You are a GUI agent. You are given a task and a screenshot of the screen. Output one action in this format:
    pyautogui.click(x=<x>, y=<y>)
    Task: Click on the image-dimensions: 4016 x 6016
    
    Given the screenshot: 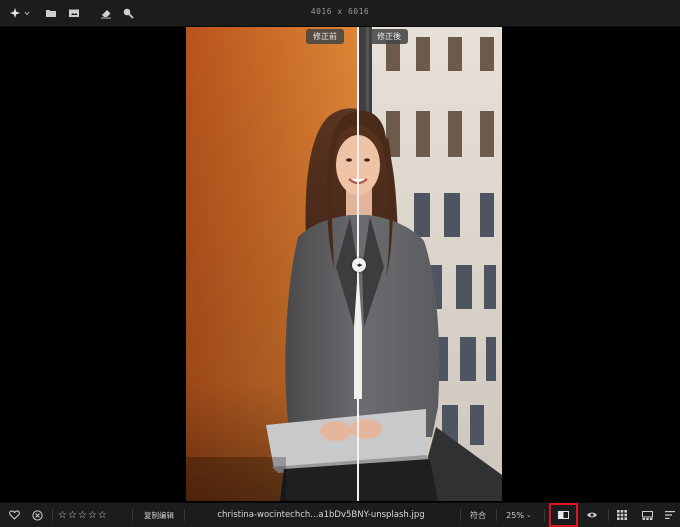 What is the action you would take?
    pyautogui.click(x=340, y=11)
    